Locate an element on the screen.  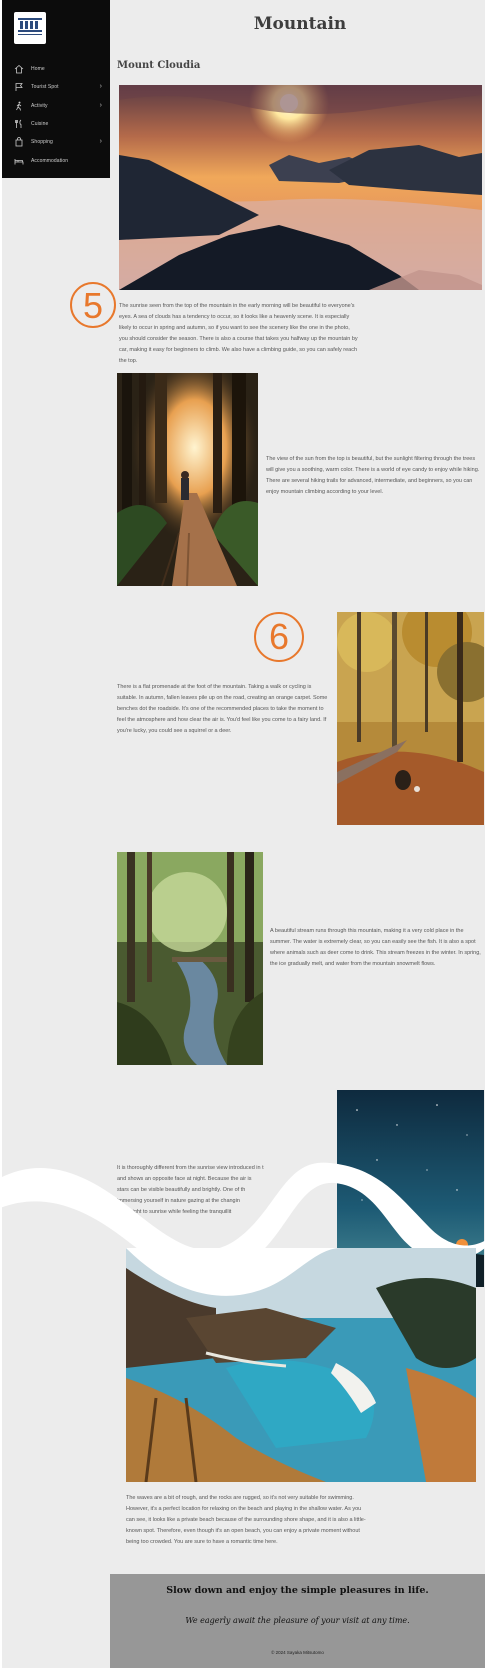
nav-item-label: Shopping is located at coordinates (42, 142).